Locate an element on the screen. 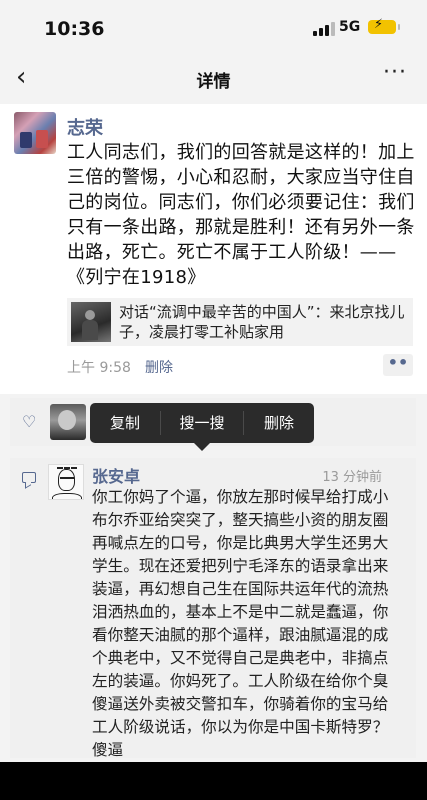 The height and width of the screenshot is (800, 427). post-time: 上午 9:58 is located at coordinates (99, 368).